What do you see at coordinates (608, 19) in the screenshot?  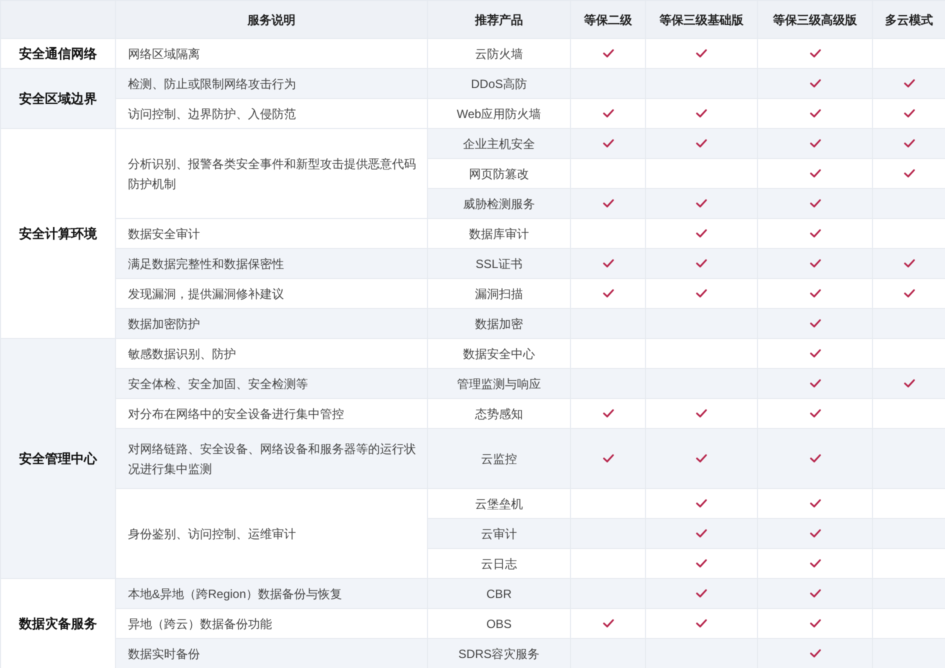 I see `column-header: 等保二级` at bounding box center [608, 19].